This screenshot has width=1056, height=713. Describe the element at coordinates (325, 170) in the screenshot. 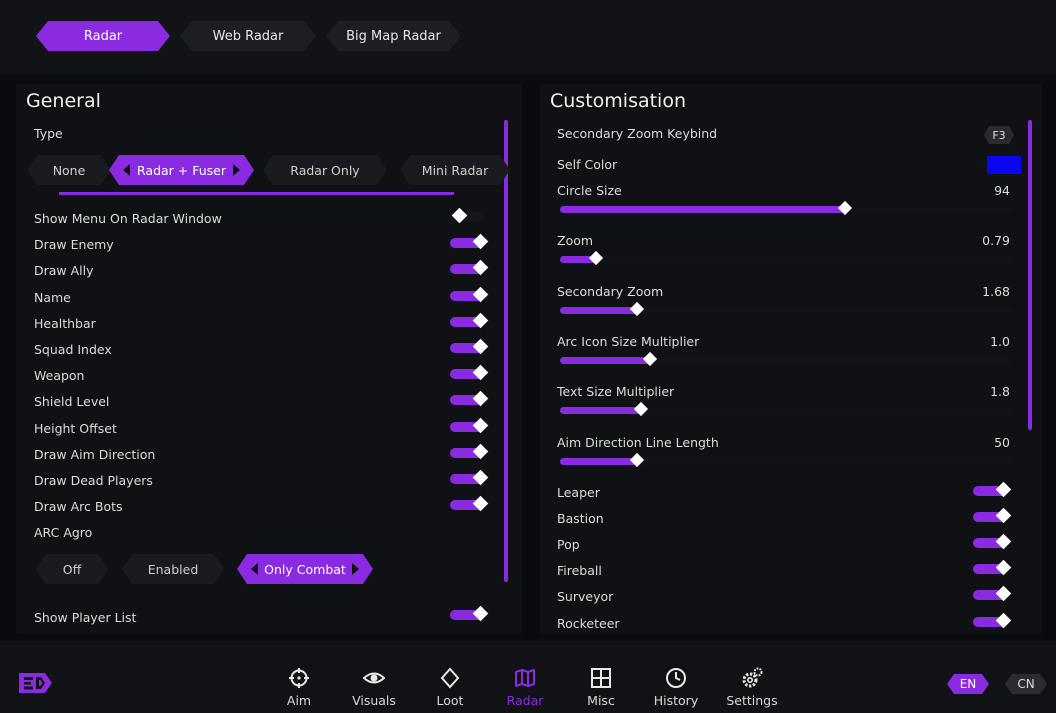

I see `type-option-radar-only: Radar Only` at that location.